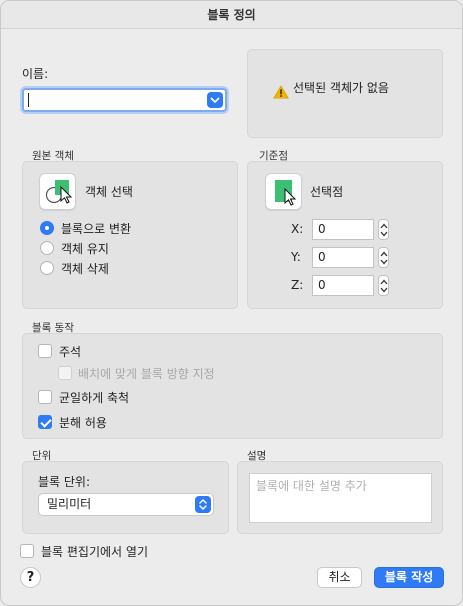 The height and width of the screenshot is (606, 463). What do you see at coordinates (30, 577) in the screenshot?
I see `help-button: ?` at bounding box center [30, 577].